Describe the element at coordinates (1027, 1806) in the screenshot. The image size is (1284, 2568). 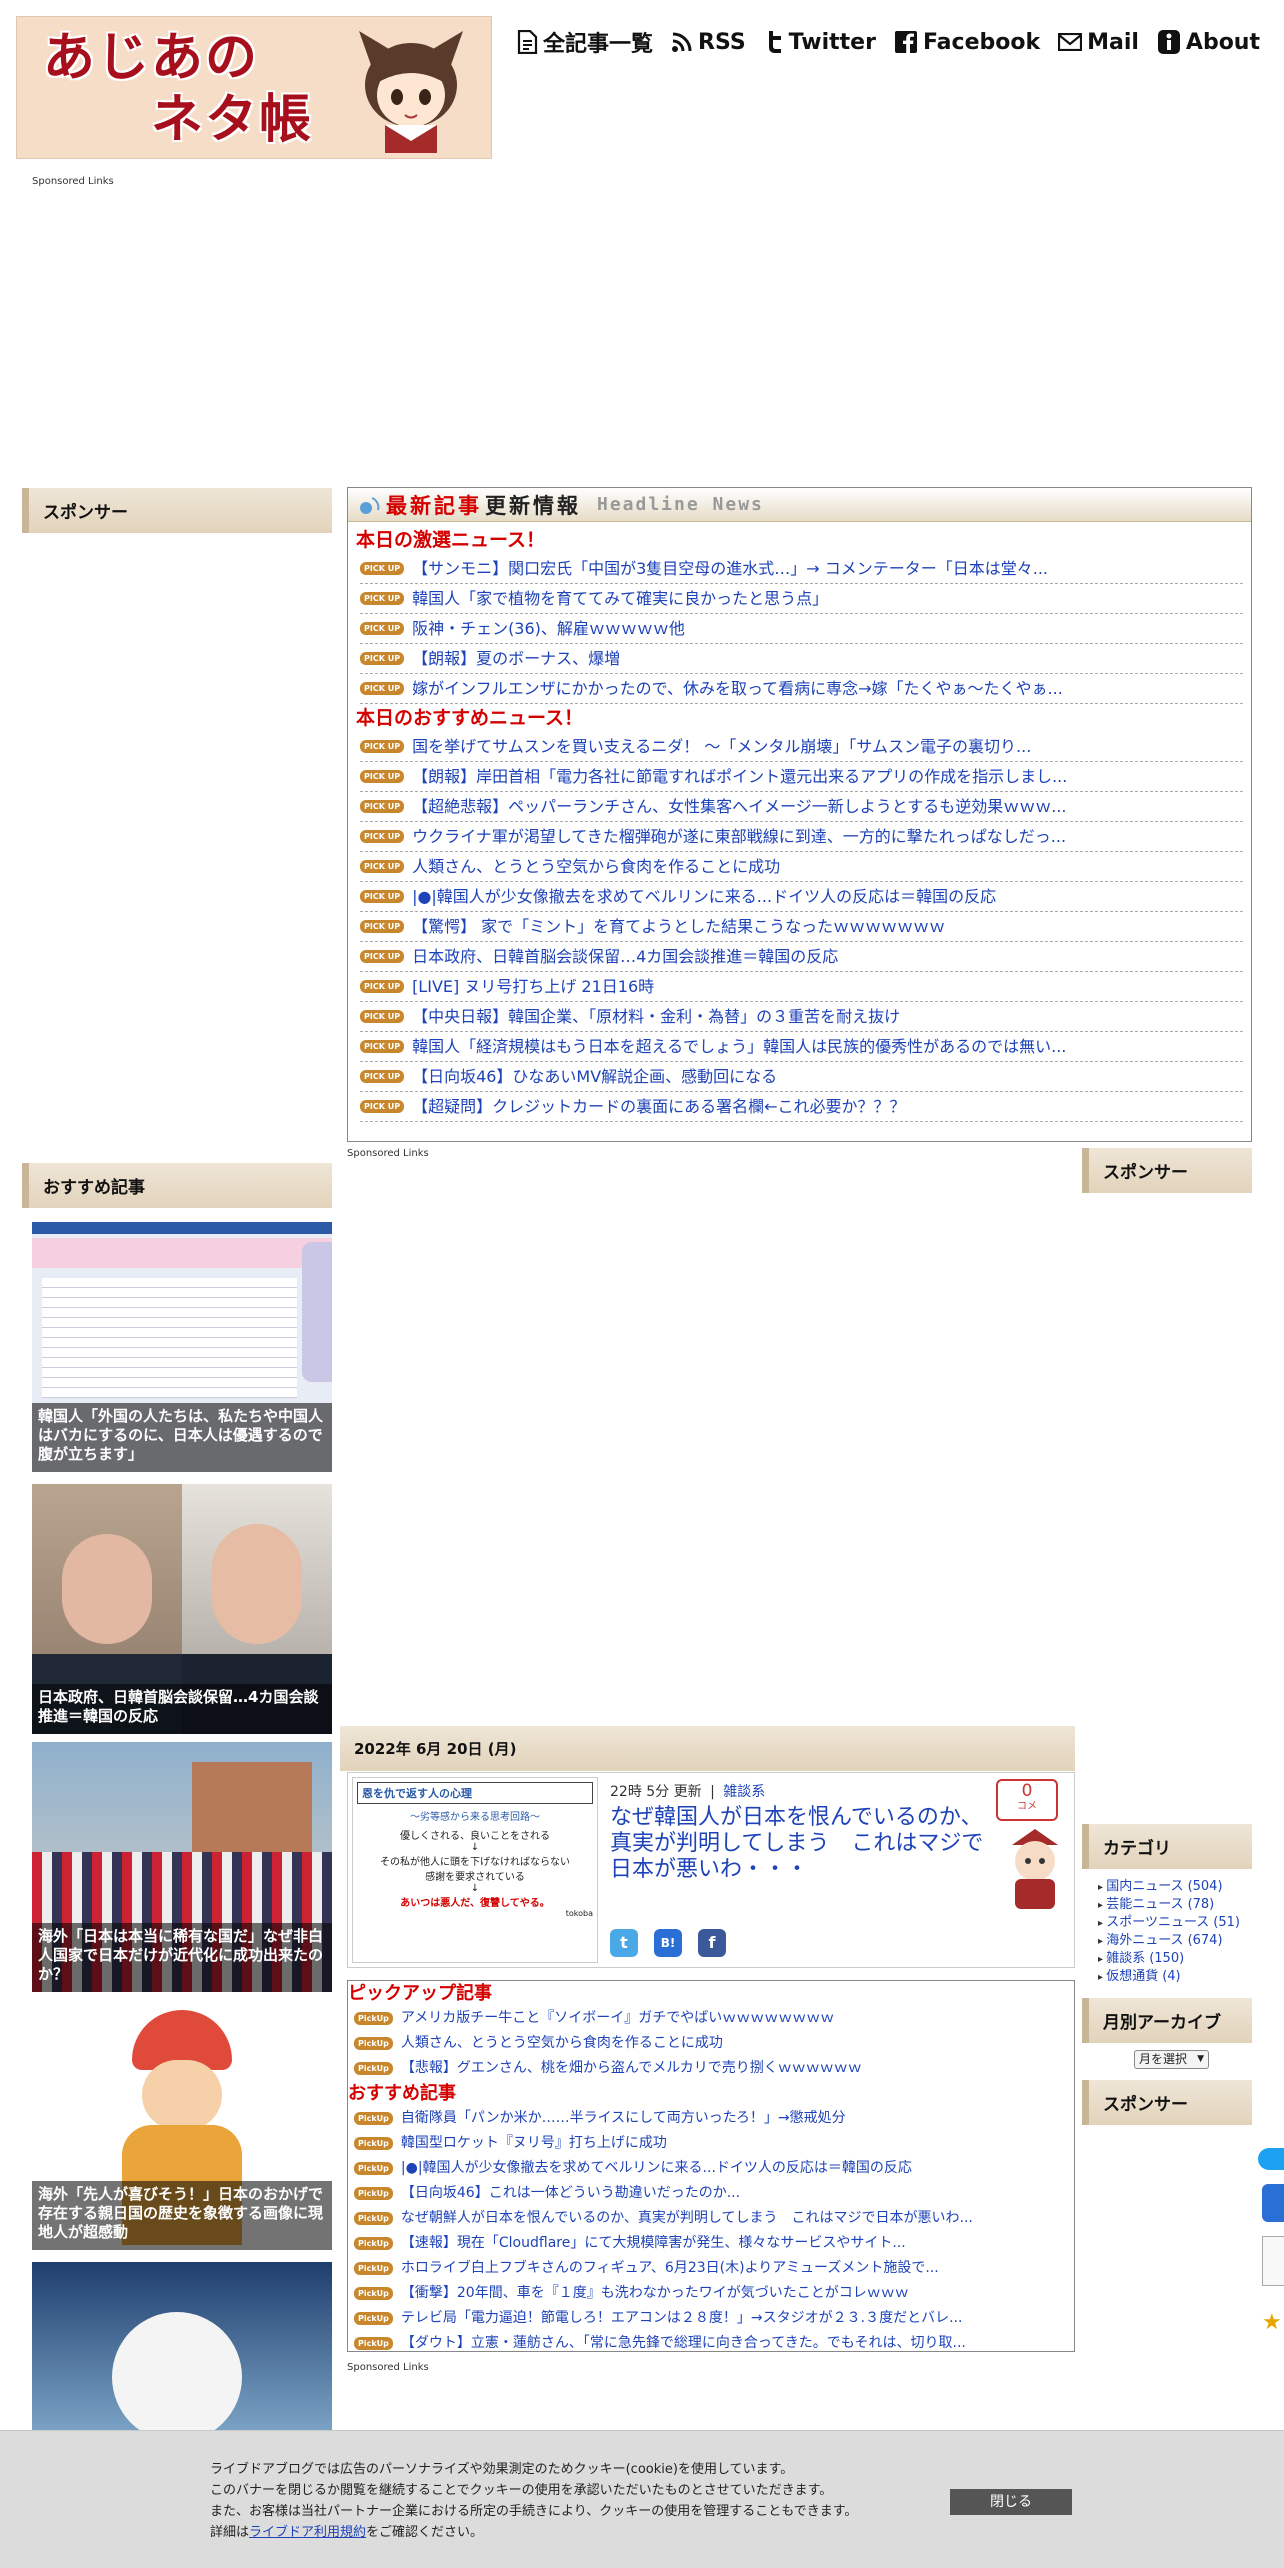
I see `comment-label: コメ` at that location.